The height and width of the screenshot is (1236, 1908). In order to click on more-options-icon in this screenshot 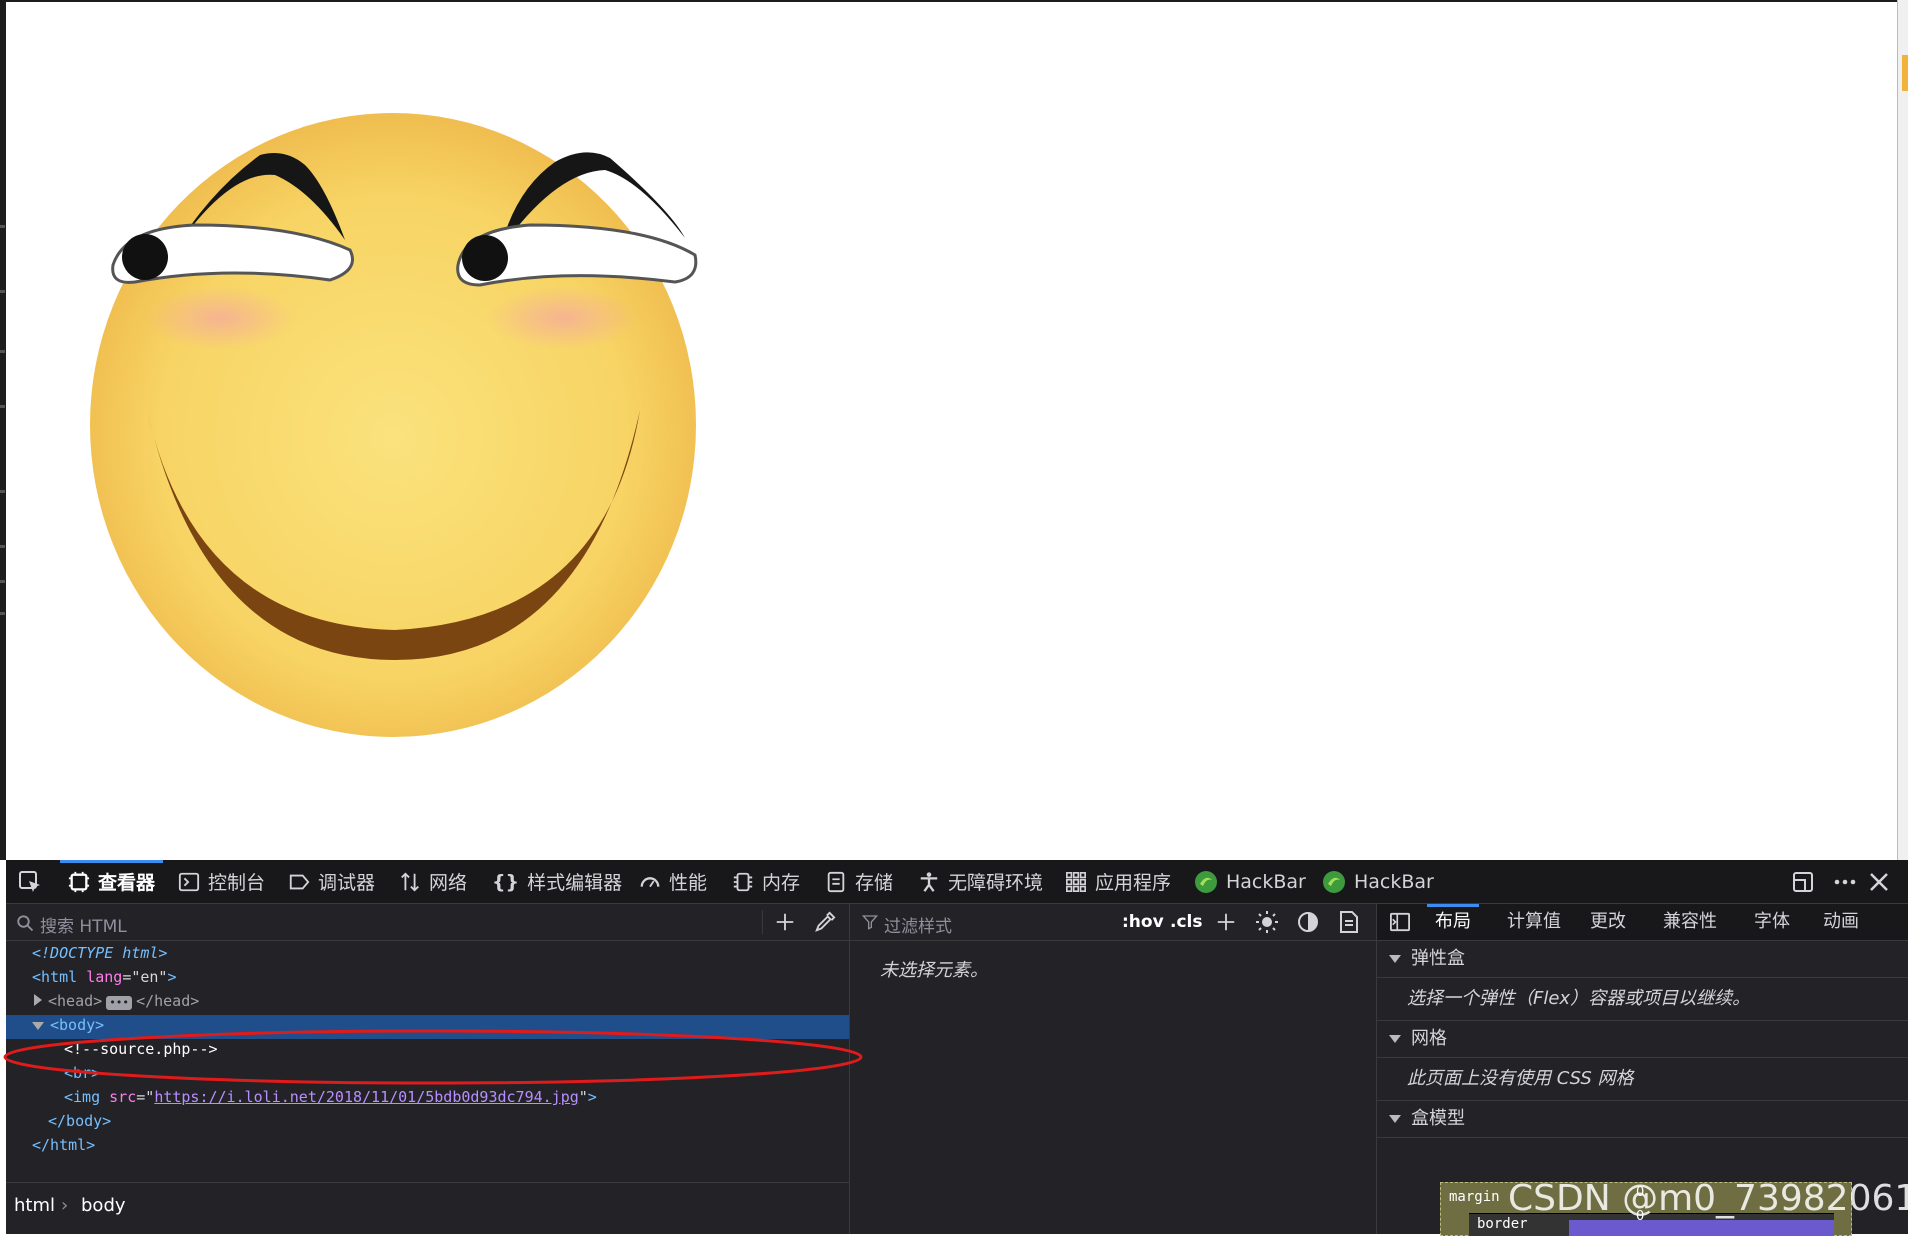, I will do `click(1845, 882)`.